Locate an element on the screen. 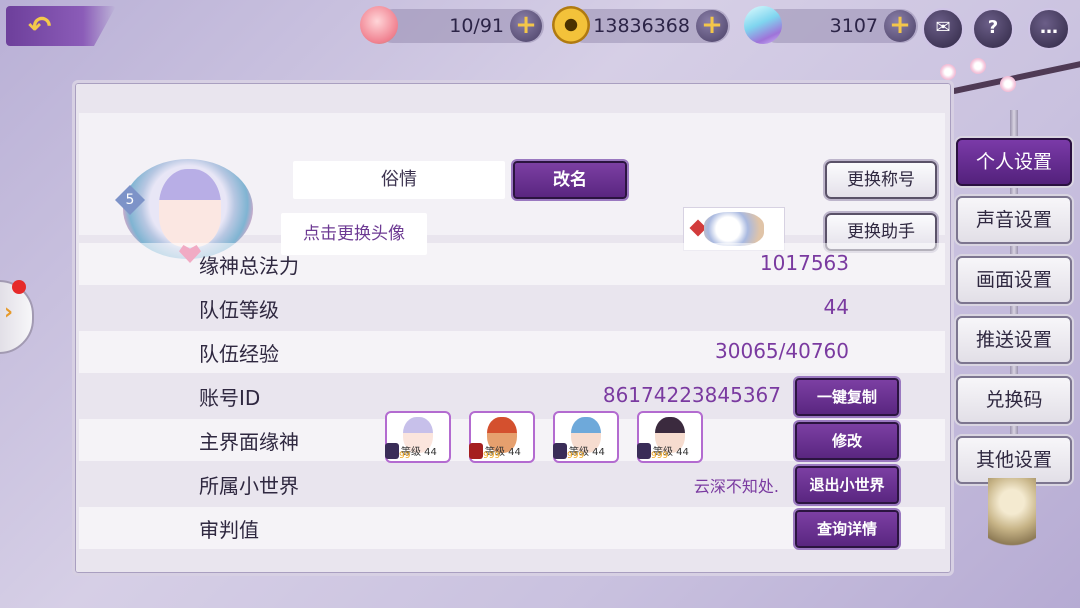  leave-small-world-button: 退出小世界 is located at coordinates (847, 485).